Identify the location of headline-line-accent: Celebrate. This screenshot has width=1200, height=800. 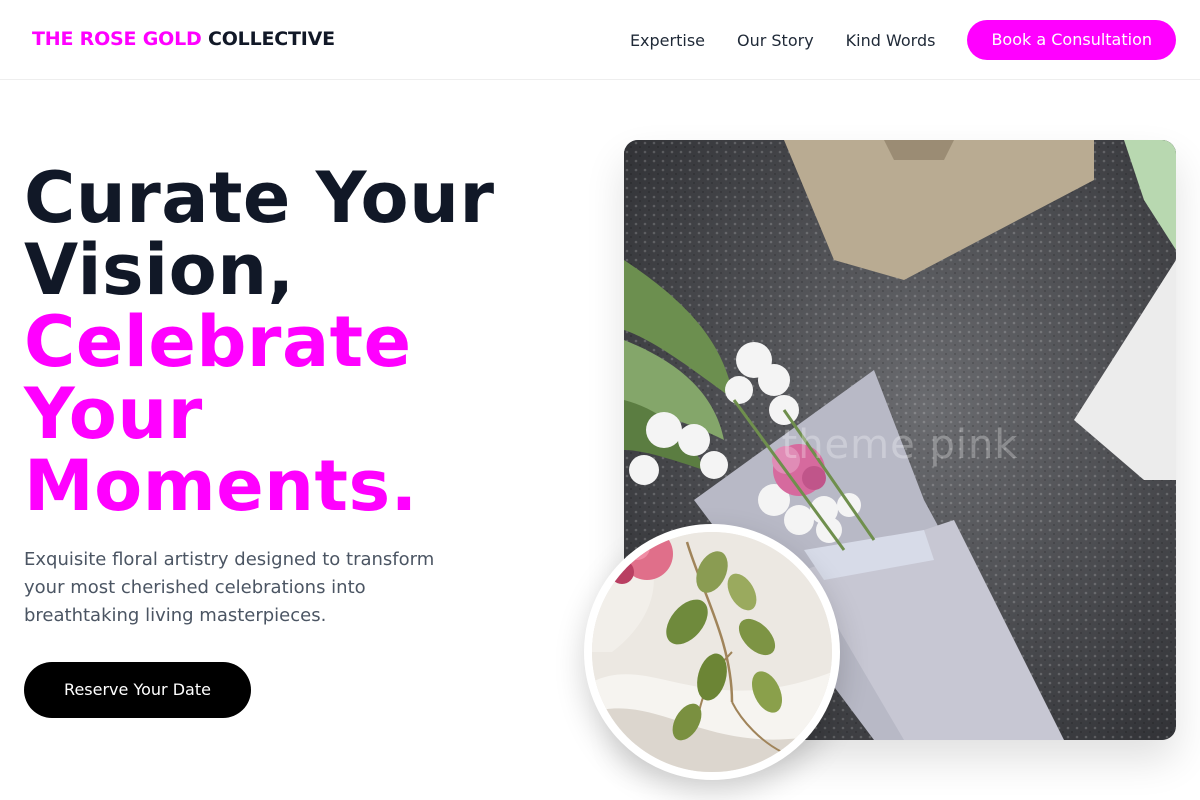
(218, 342).